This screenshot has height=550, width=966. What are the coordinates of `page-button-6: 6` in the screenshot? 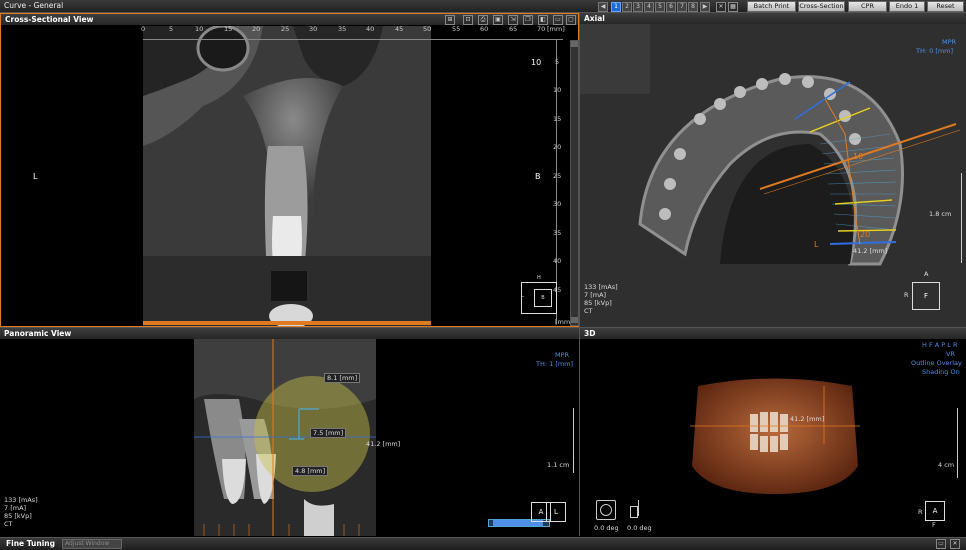 It's located at (671, 7).